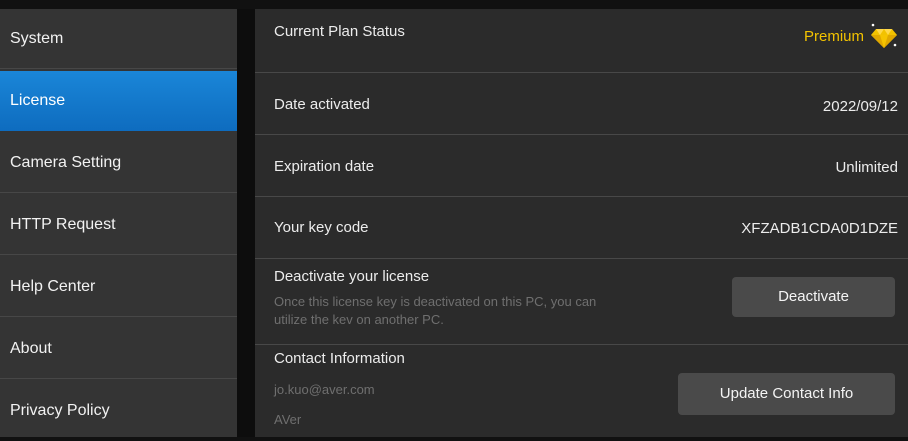 The width and height of the screenshot is (908, 441). What do you see at coordinates (118, 349) in the screenshot?
I see `sidebar-item-about: About` at bounding box center [118, 349].